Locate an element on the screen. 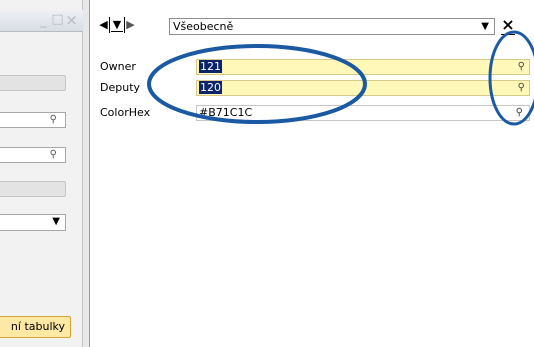 The width and height of the screenshot is (534, 347). colorhex-field: #B71C1C ⚲ is located at coordinates (363, 113).